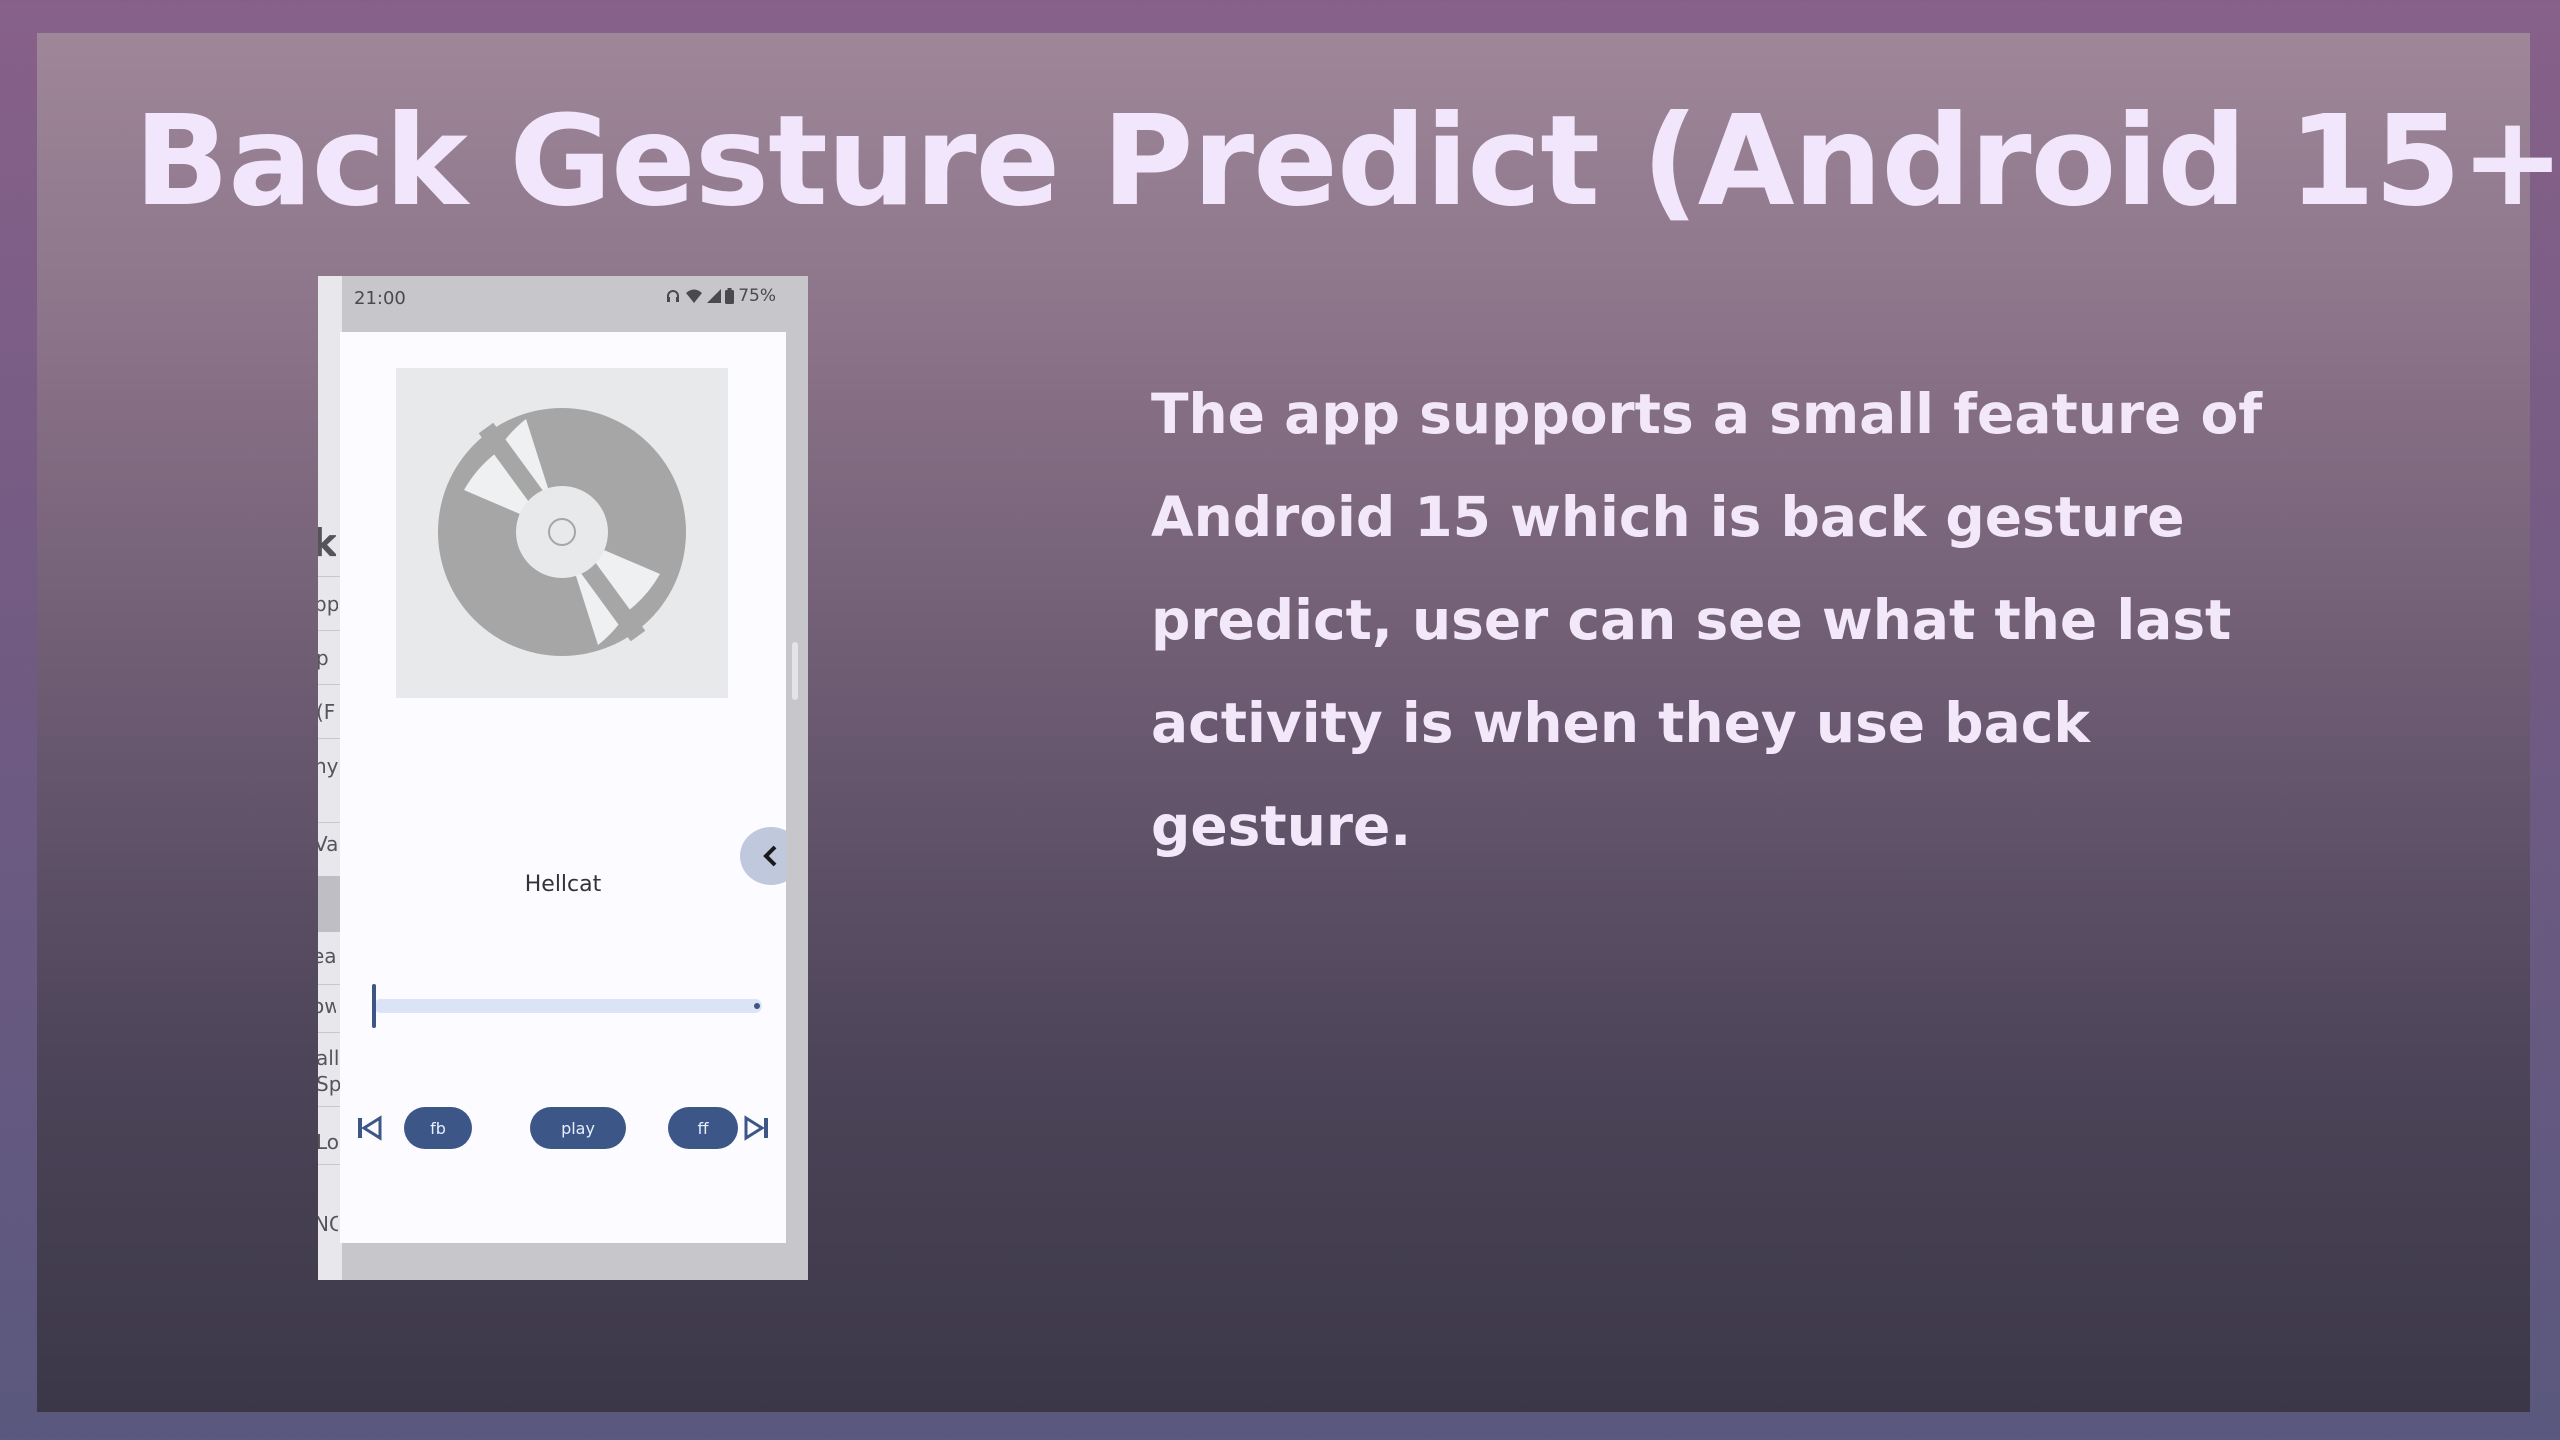  Describe the element at coordinates (714, 296) in the screenshot. I see `signal-icon` at that location.